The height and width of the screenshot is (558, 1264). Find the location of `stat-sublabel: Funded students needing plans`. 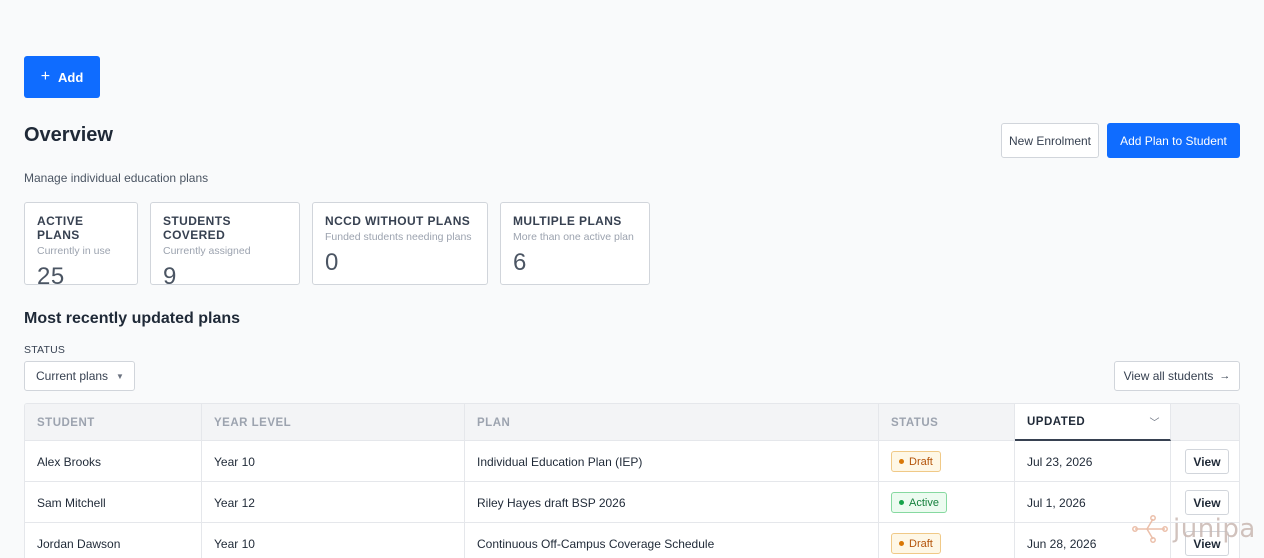

stat-sublabel: Funded students needing plans is located at coordinates (398, 237).